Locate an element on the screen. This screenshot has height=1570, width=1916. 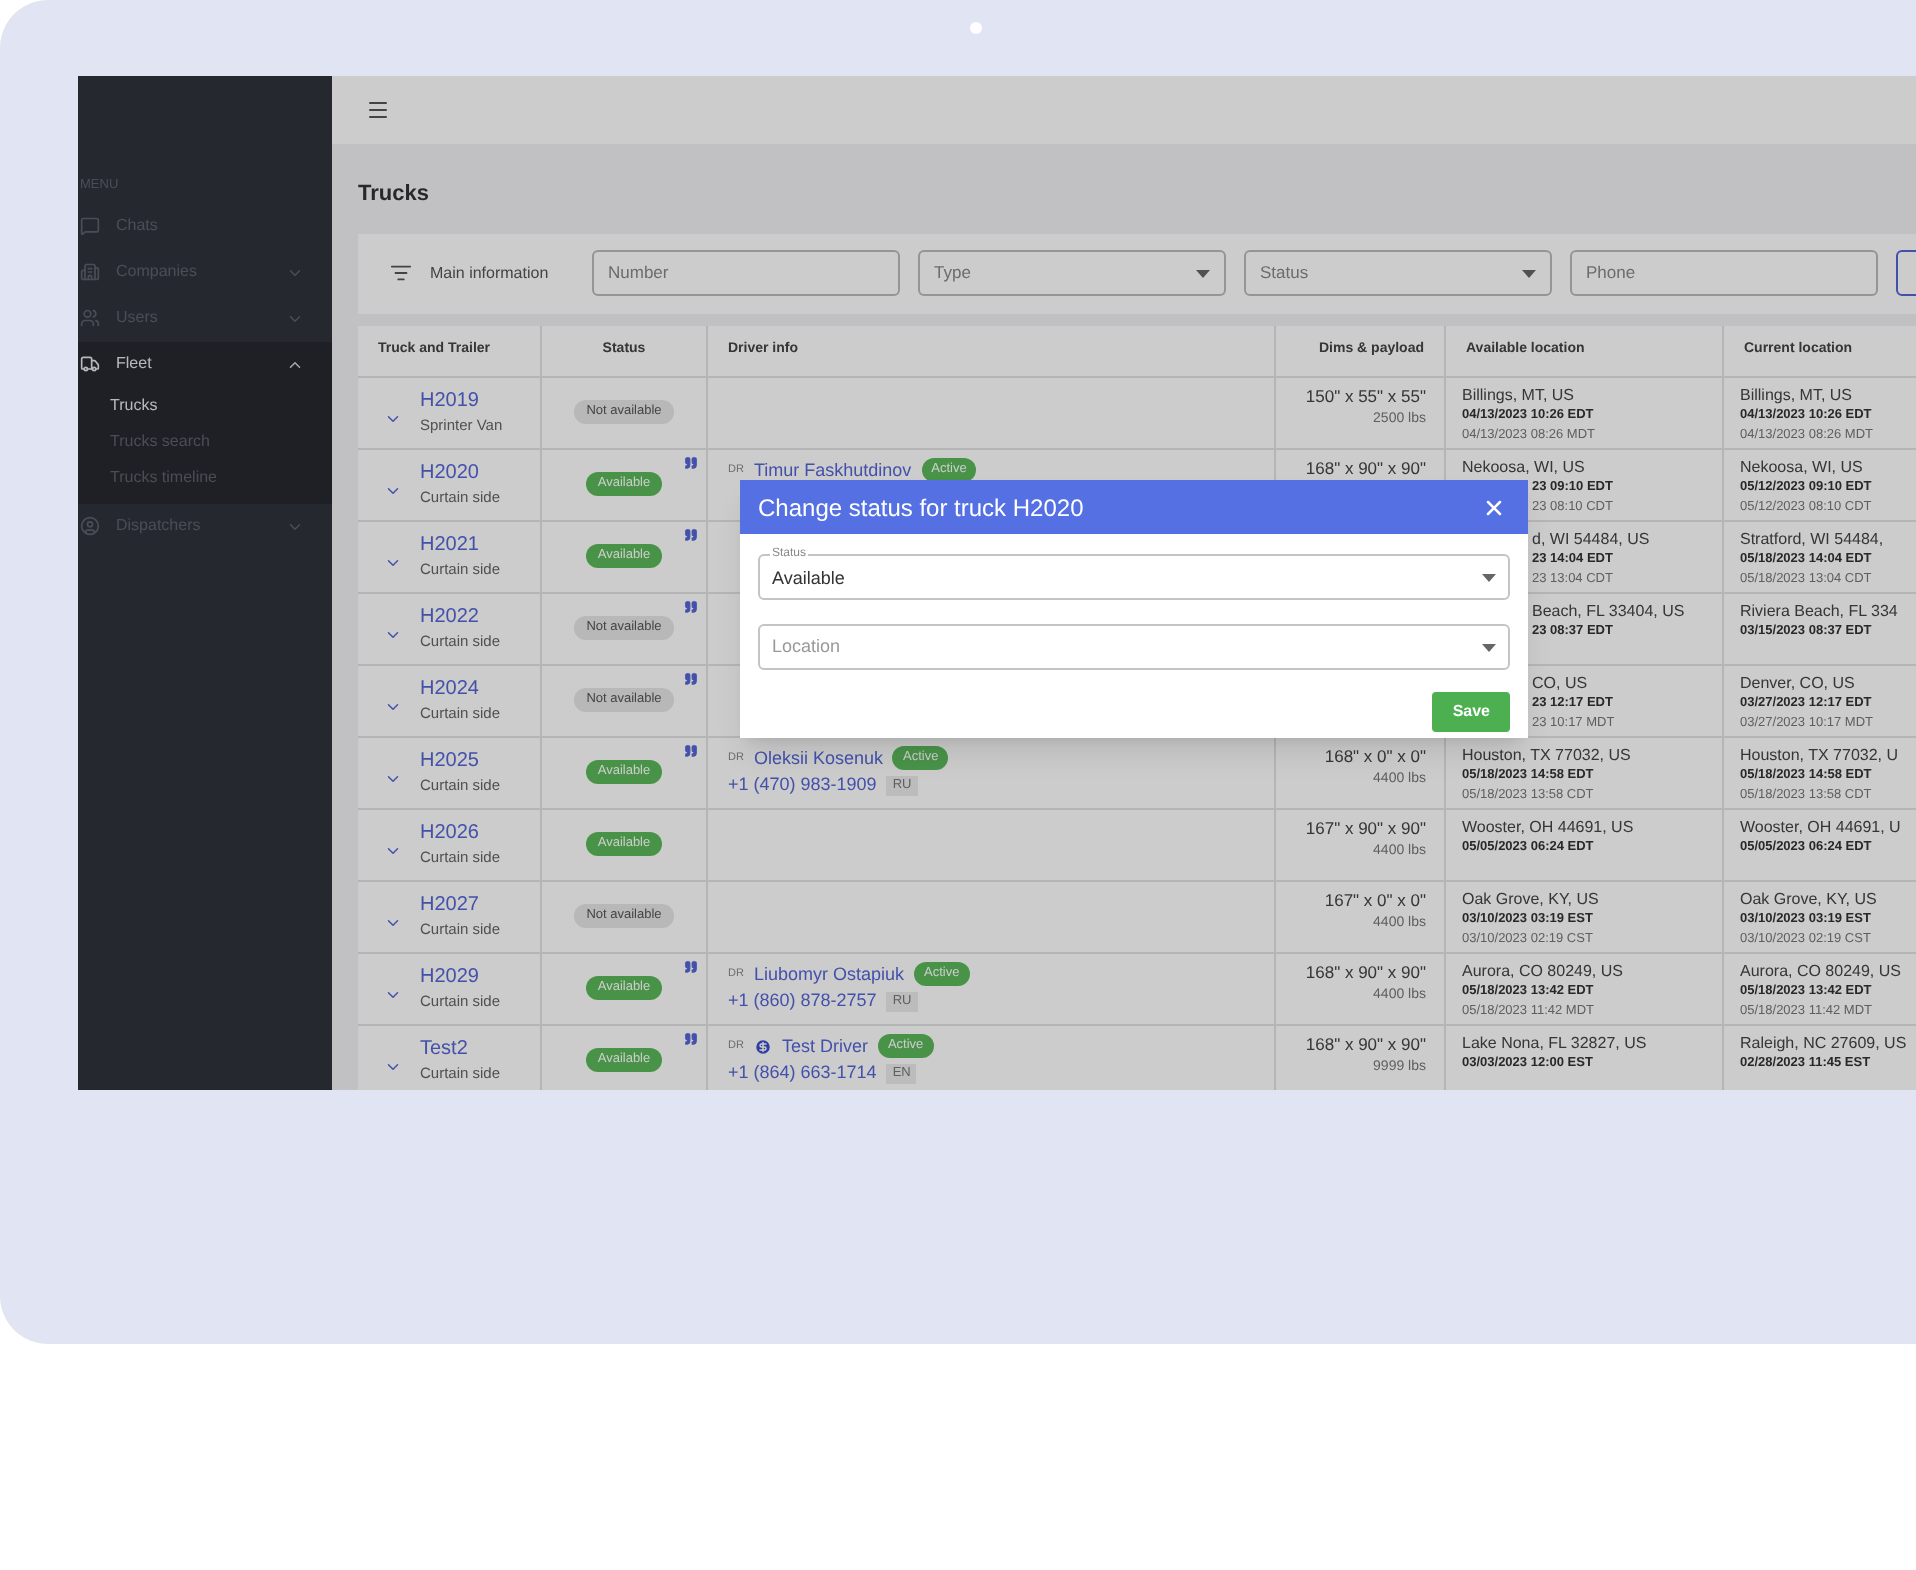
available-location: Lake Nona, FL 32827, US is located at coordinates (1555, 1043).